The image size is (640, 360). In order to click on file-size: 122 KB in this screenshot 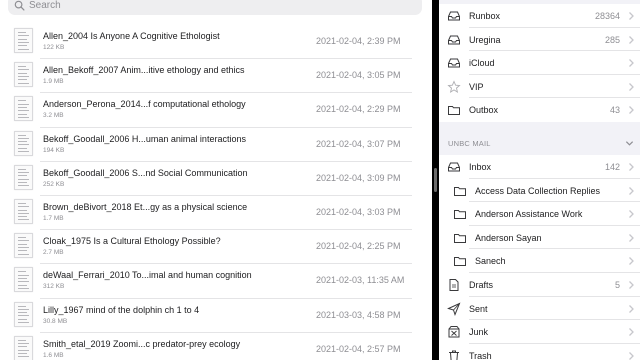, I will do `click(54, 47)`.